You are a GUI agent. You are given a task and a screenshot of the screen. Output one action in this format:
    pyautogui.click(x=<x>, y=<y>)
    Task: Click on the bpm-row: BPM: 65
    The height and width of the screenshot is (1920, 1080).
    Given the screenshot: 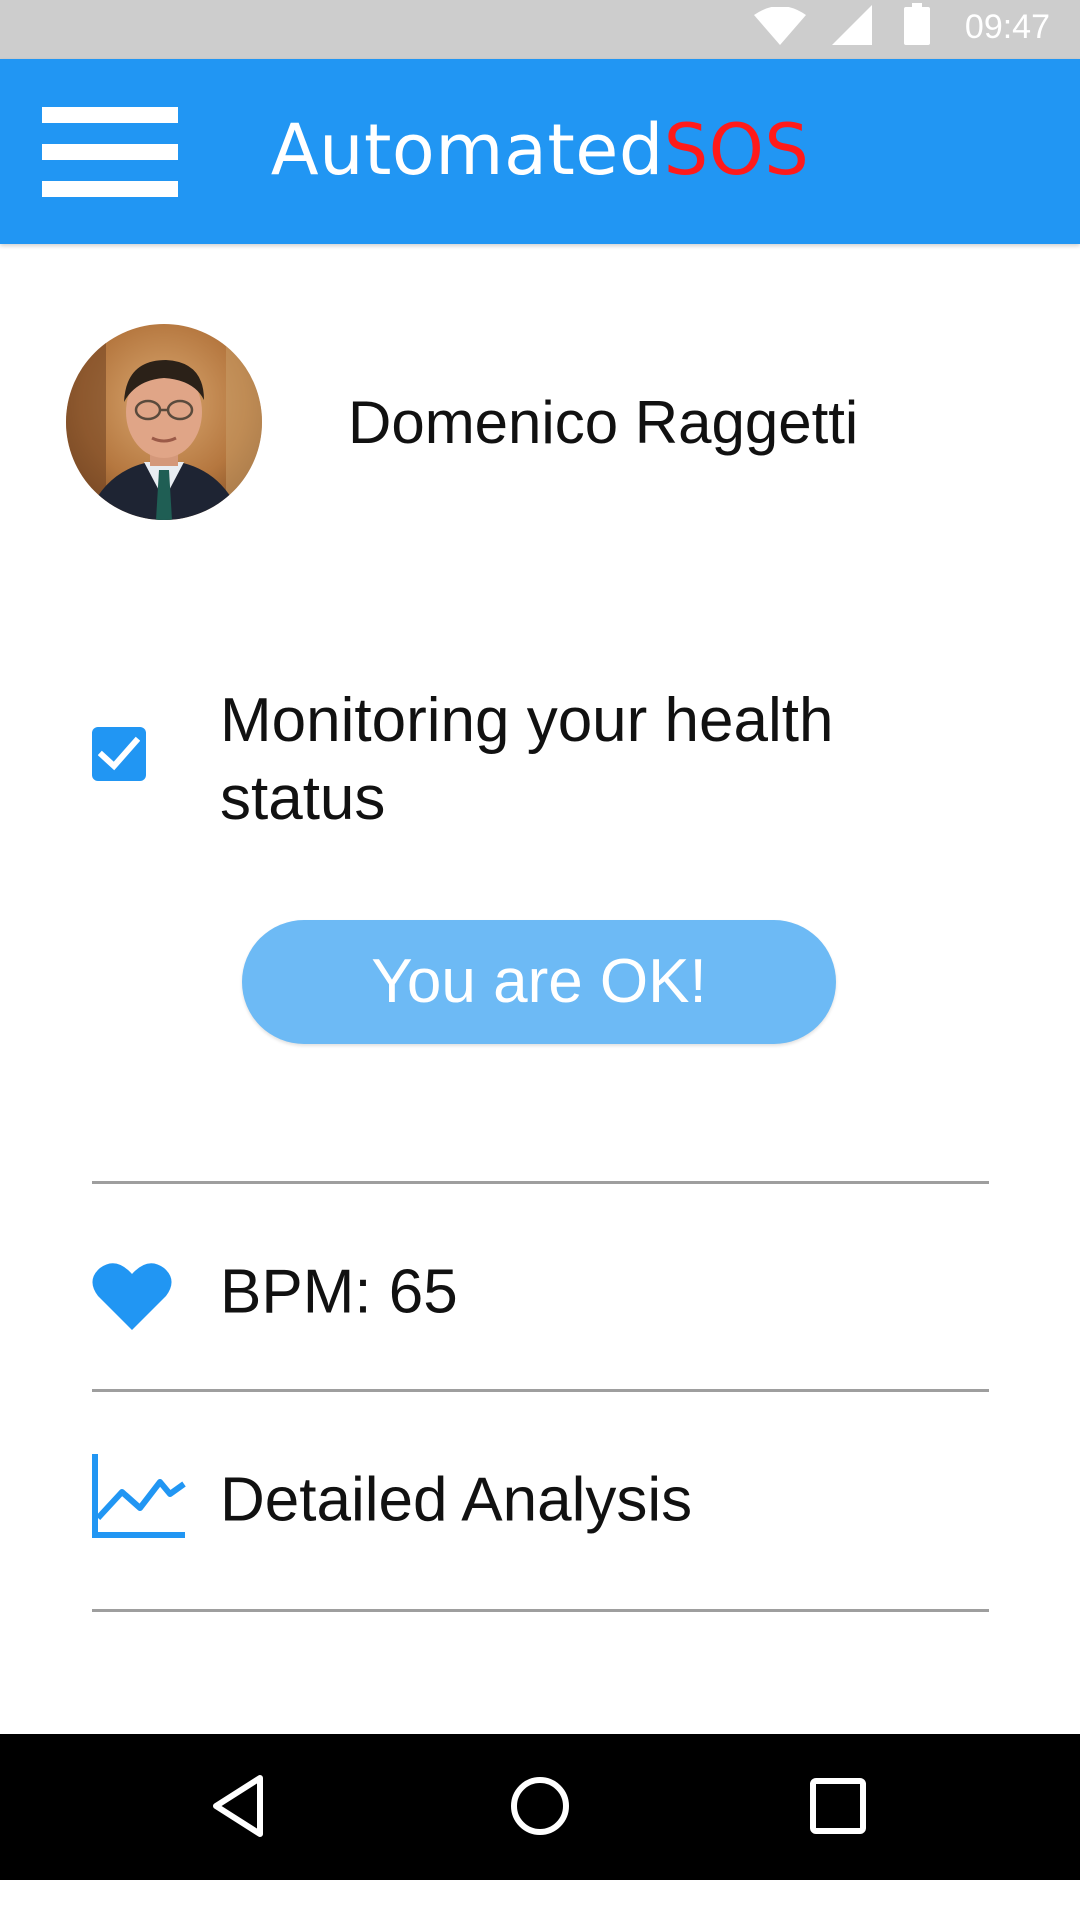 What is the action you would take?
    pyautogui.click(x=540, y=1292)
    